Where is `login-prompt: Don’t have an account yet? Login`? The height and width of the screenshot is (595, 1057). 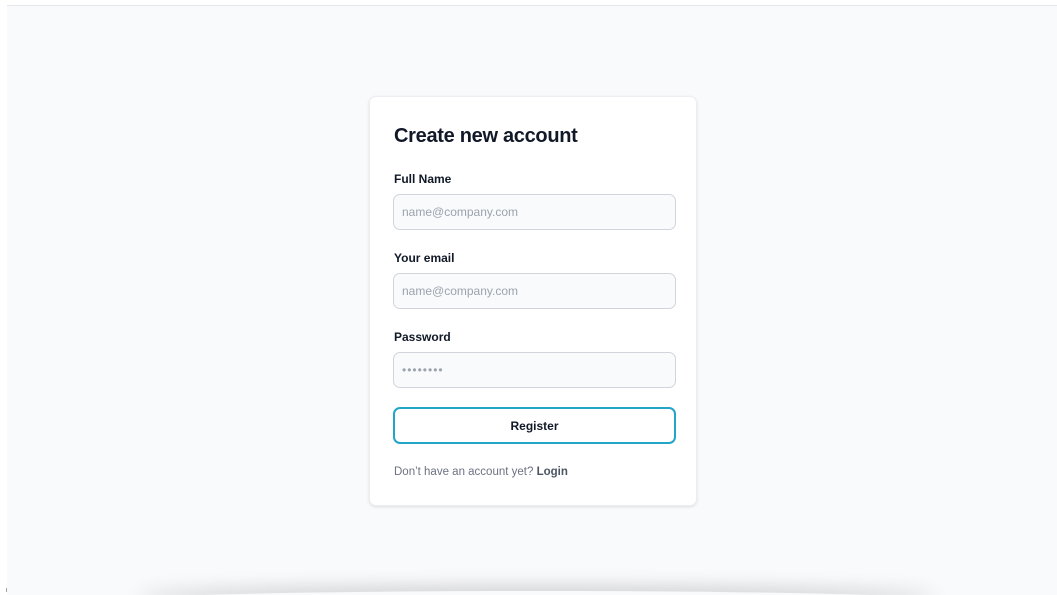
login-prompt: Don’t have an account yet? Login is located at coordinates (481, 472).